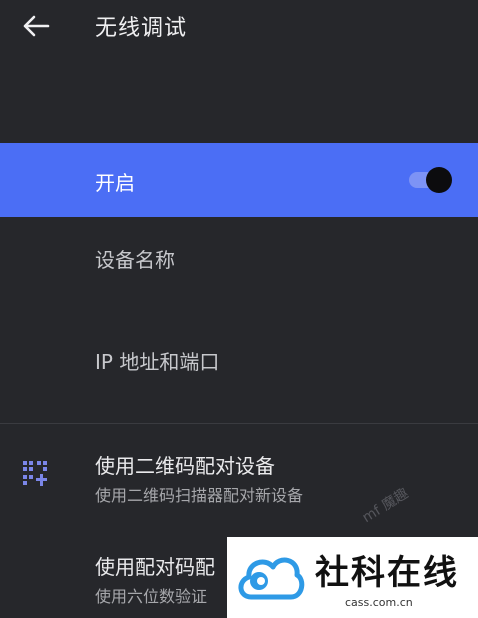  What do you see at coordinates (36, 26) in the screenshot?
I see `back-arrow-icon` at bounding box center [36, 26].